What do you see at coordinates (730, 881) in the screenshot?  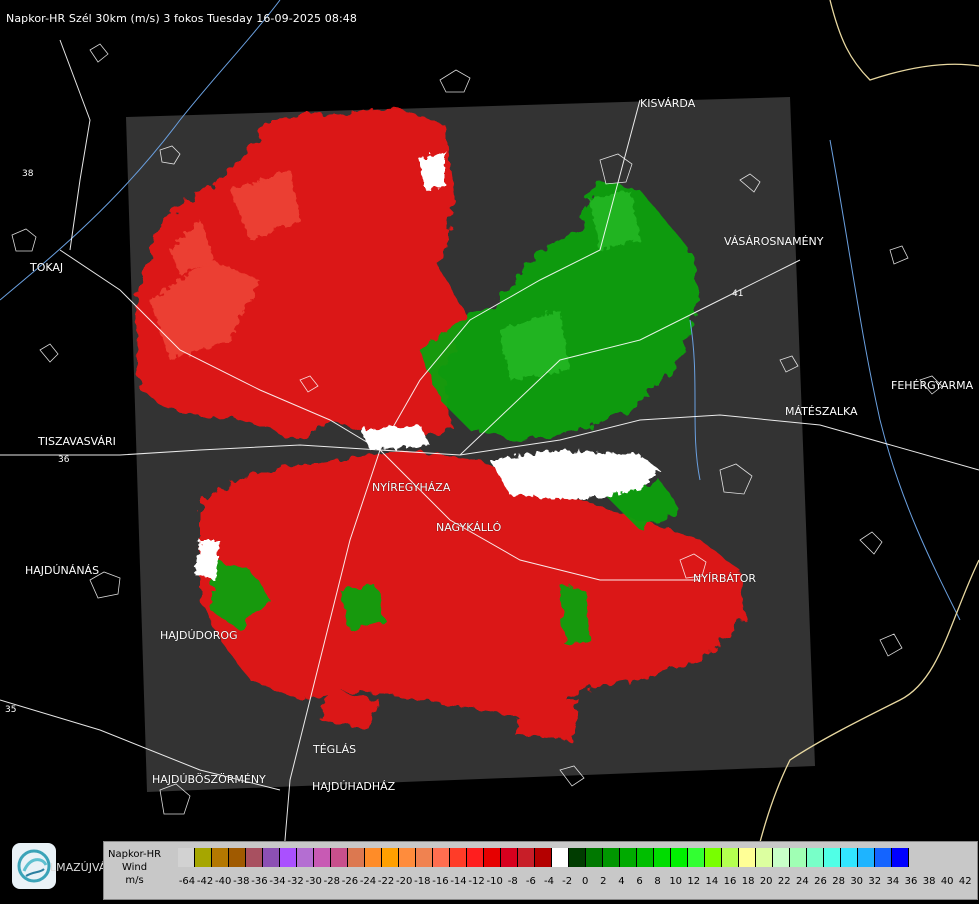 I see `legend-tick-label: 16` at bounding box center [730, 881].